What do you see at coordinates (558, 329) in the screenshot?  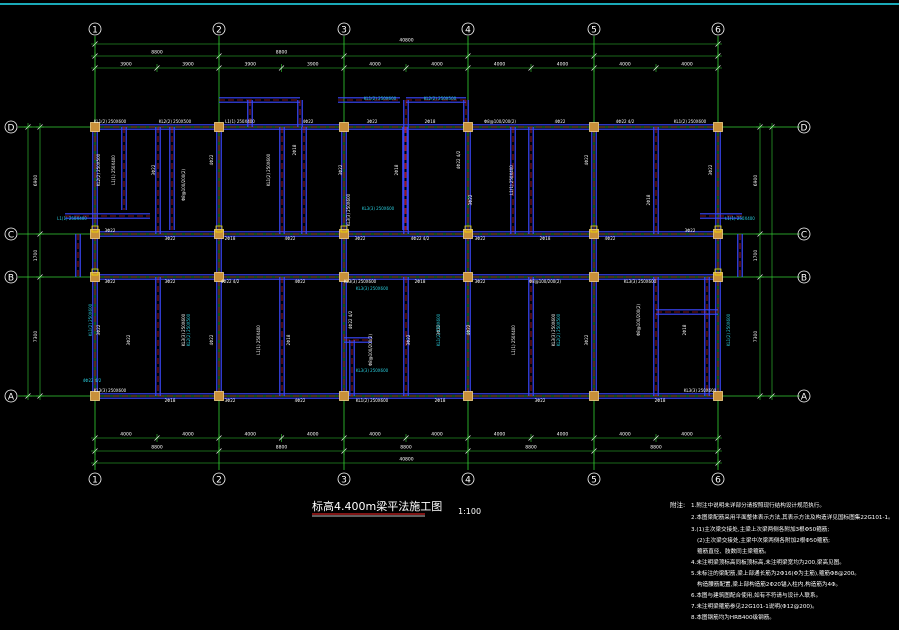 I see `beam-tag-cyan-10: KL2(2) 250X500` at bounding box center [558, 329].